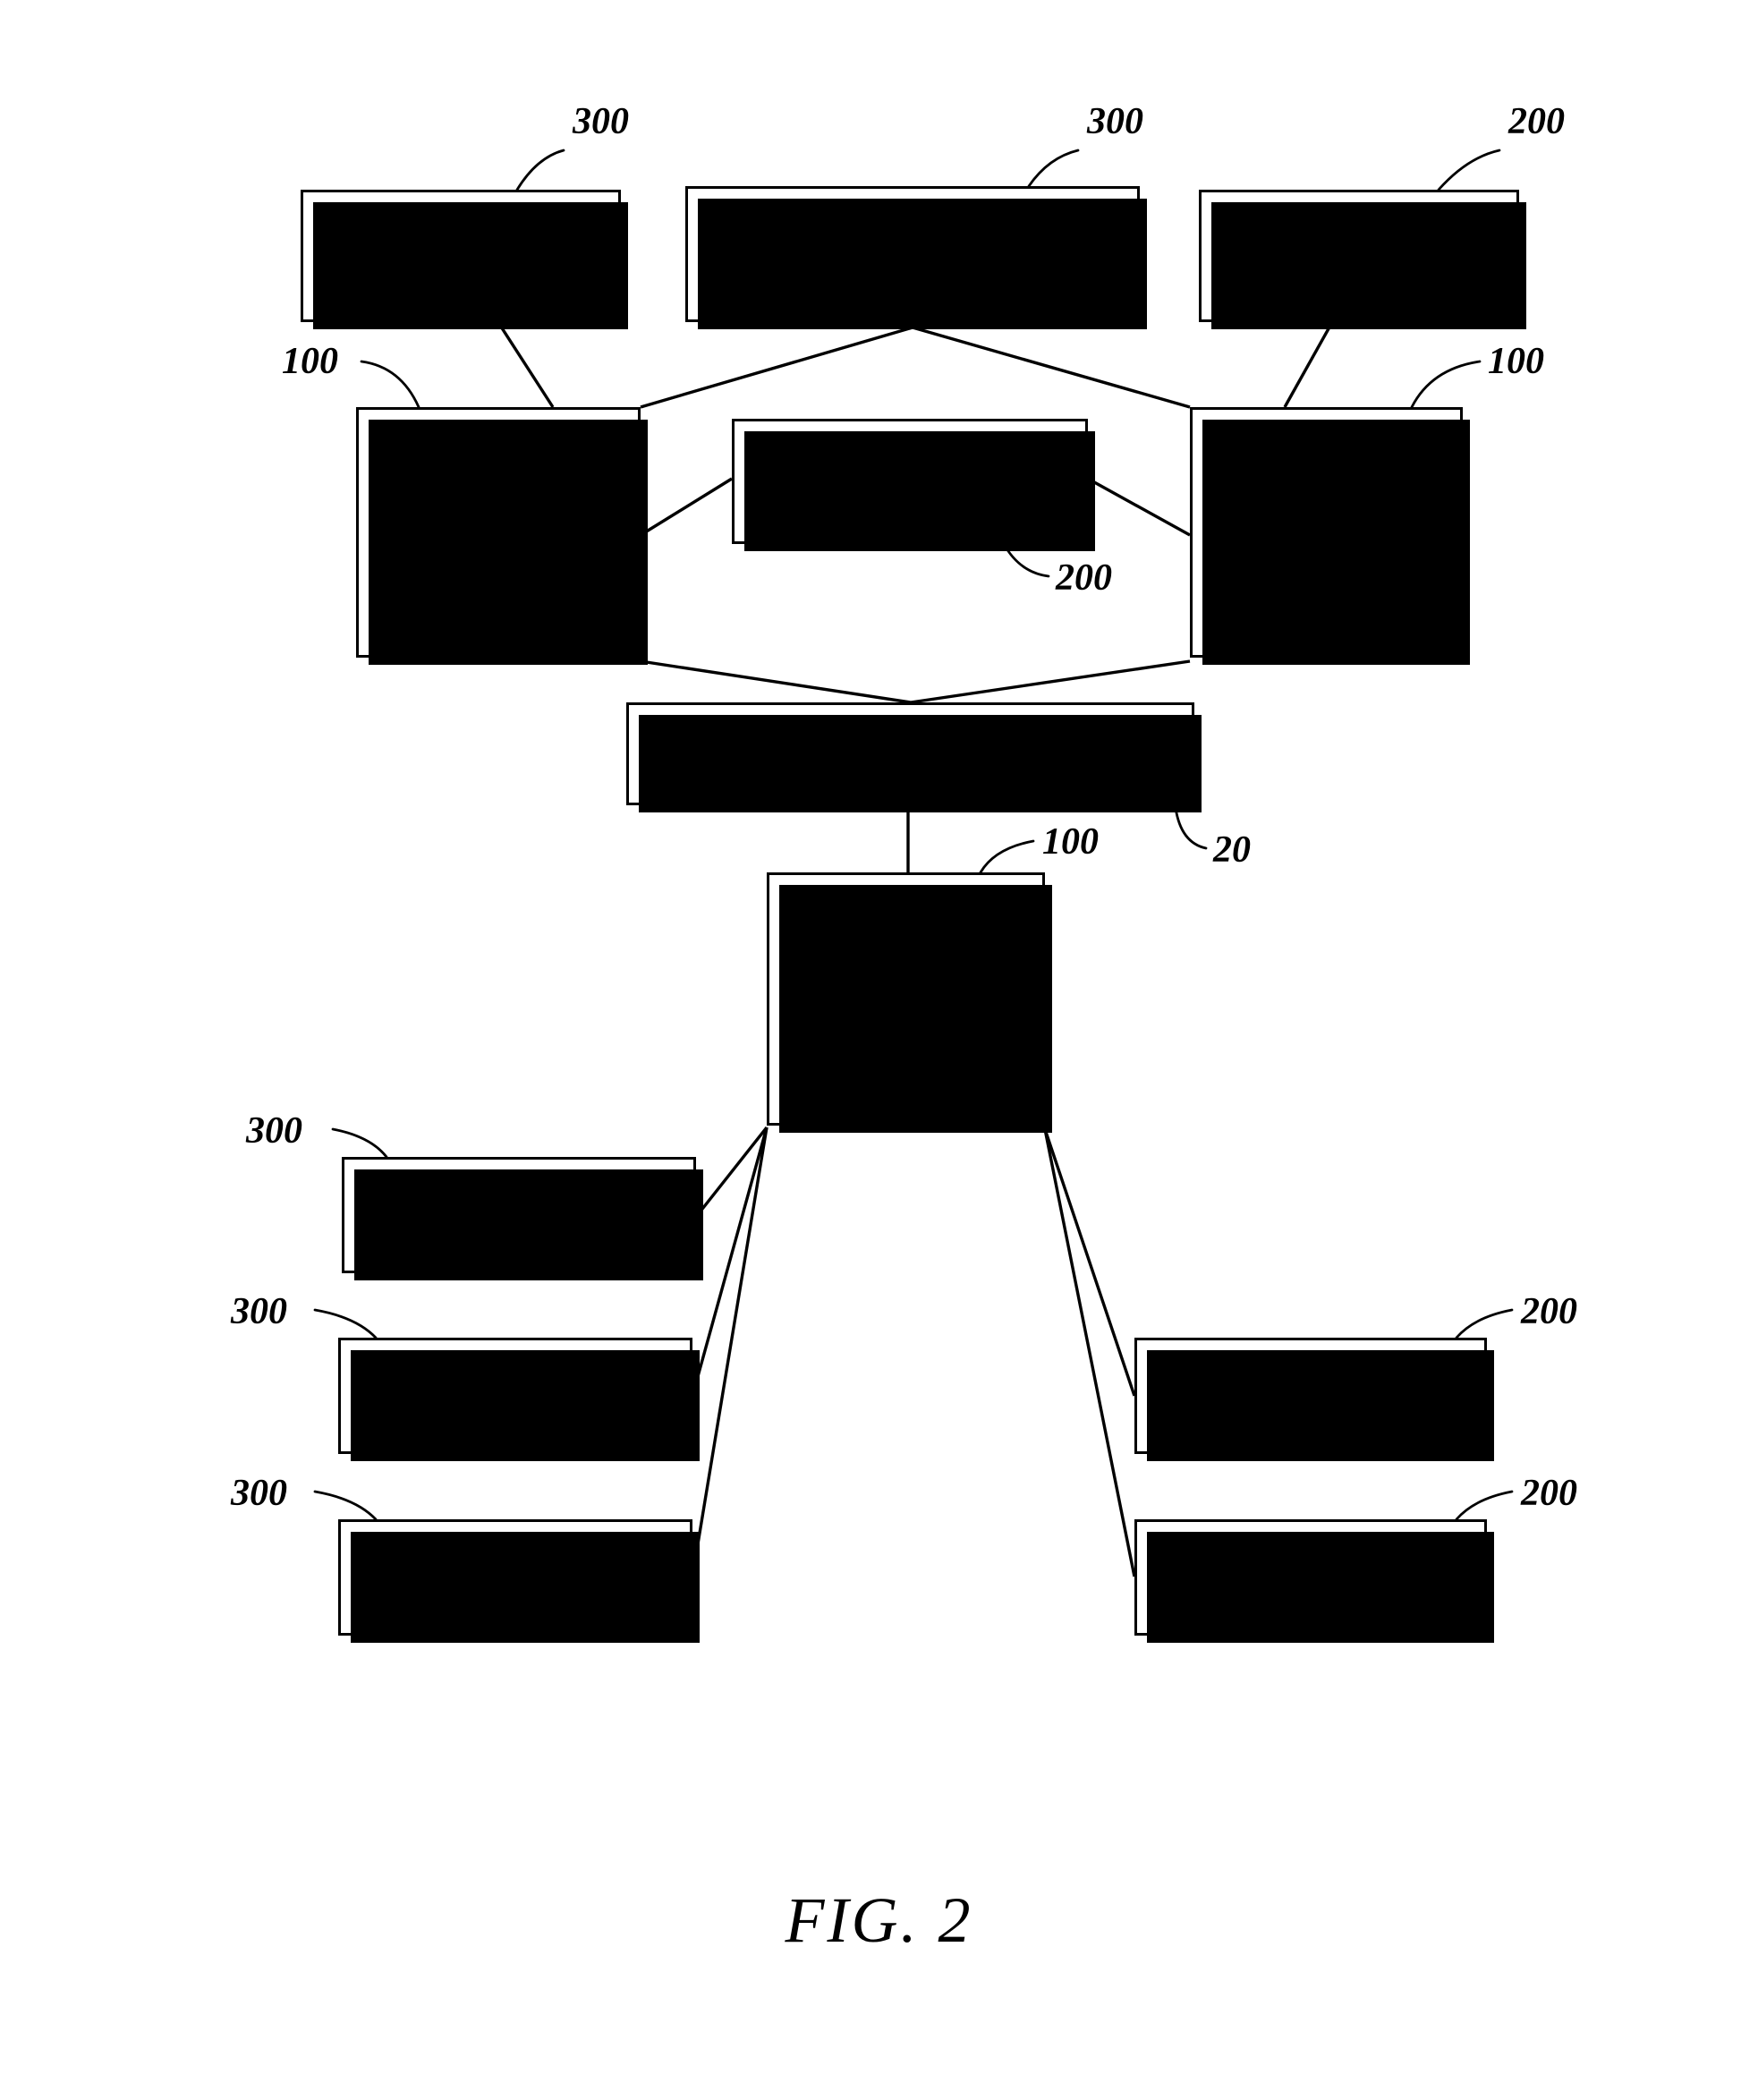  Describe the element at coordinates (687, 507) in the screenshot. I see `link-network-left-to-affiliate-center` at that location.